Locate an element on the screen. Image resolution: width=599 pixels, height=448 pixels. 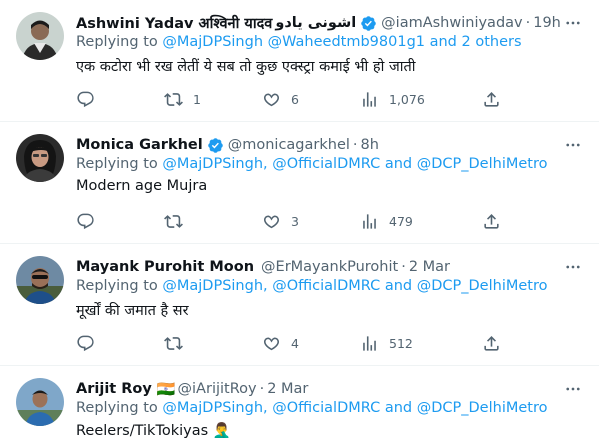
handle: @iamAshwiniyadav is located at coordinates (451, 23).